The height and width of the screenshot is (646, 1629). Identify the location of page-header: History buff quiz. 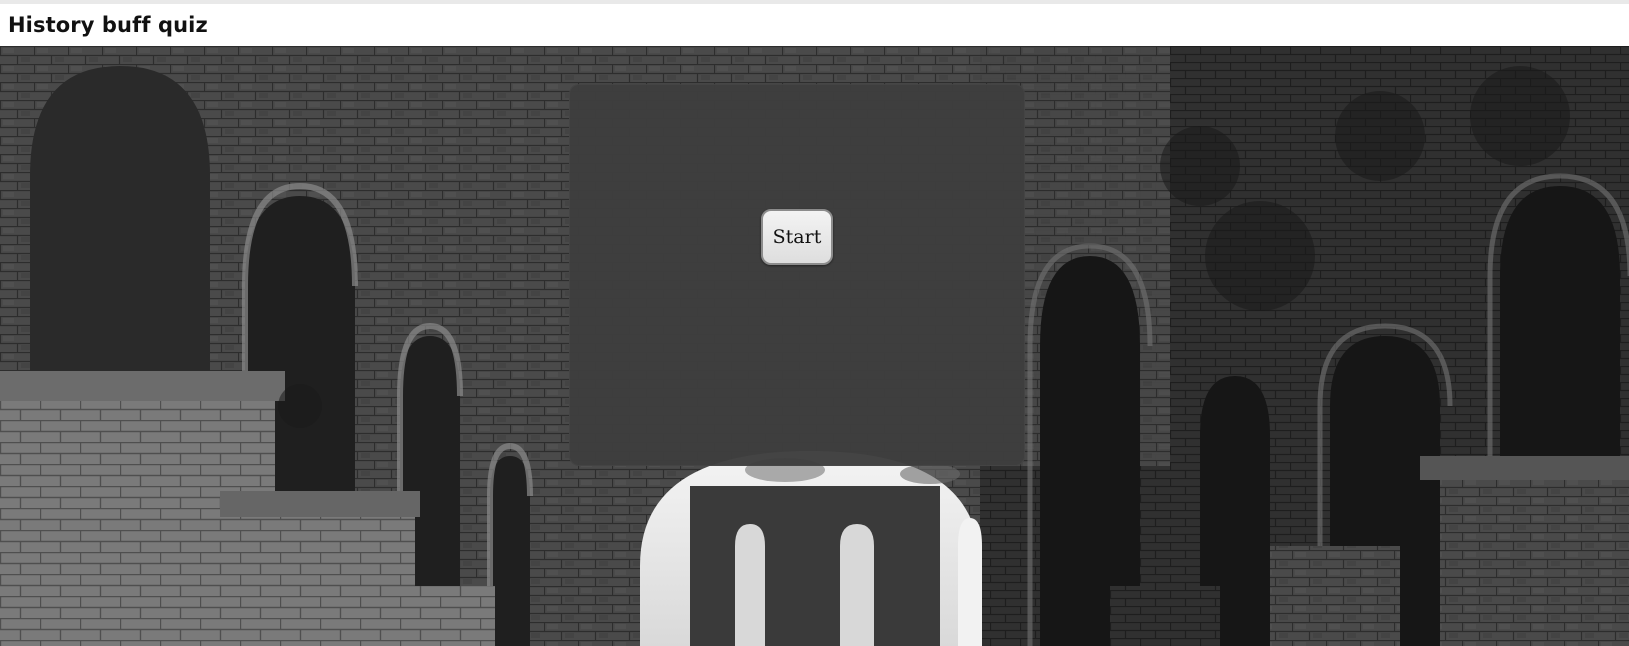
(814, 25).